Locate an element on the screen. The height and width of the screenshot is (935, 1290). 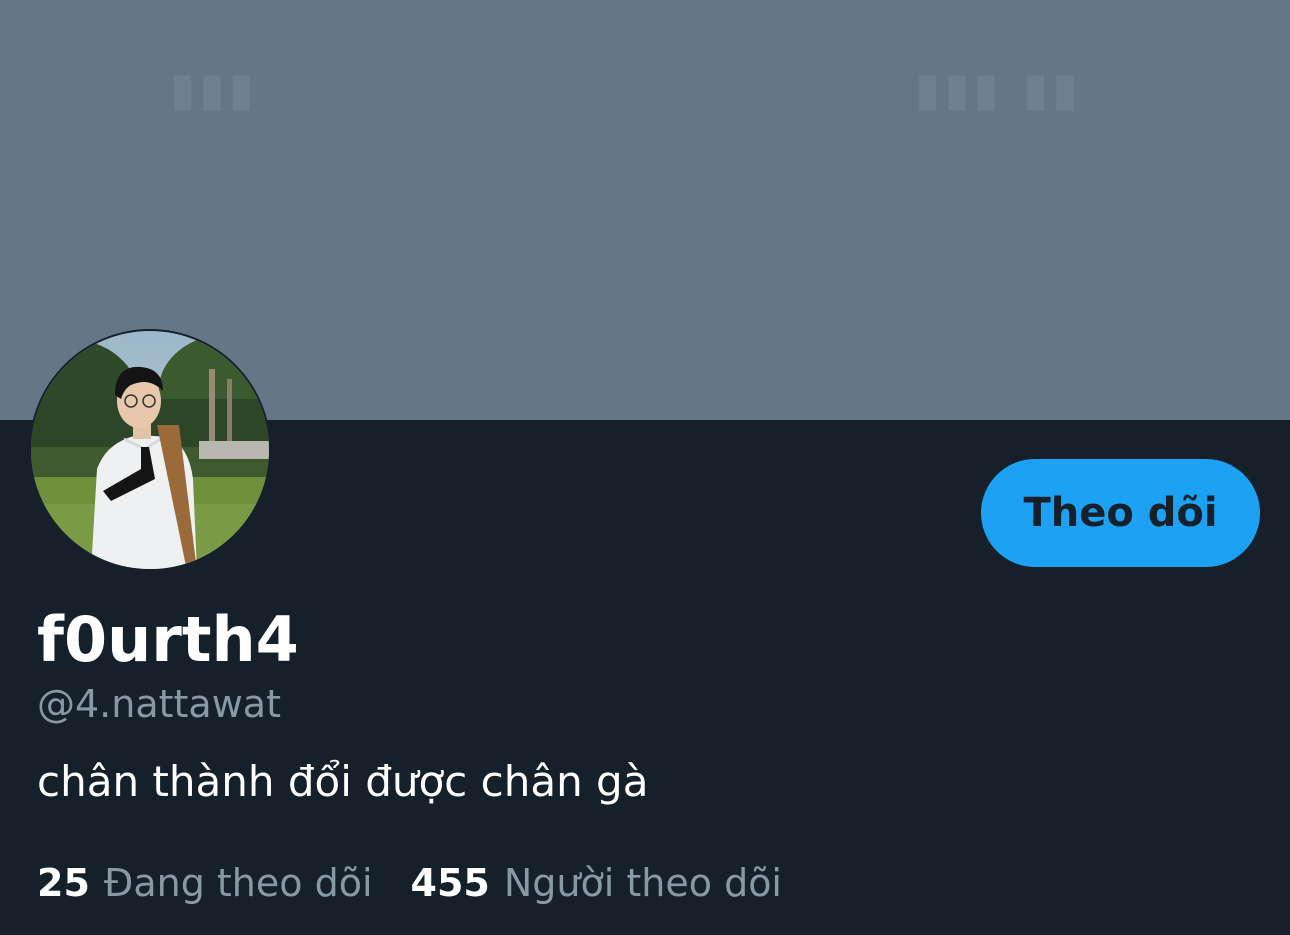
followers-stat: 455 Người theo dõi is located at coordinates (596, 883).